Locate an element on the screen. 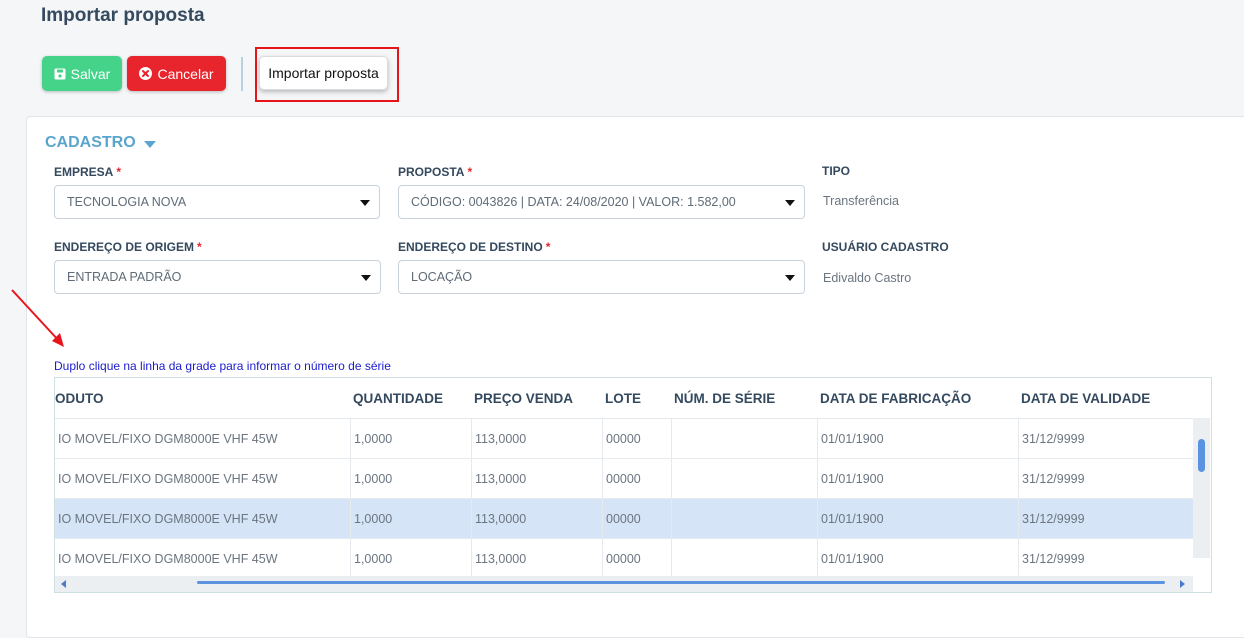 The width and height of the screenshot is (1244, 638). column-header-data-validade: DATA DE VALIDADE is located at coordinates (1085, 398).